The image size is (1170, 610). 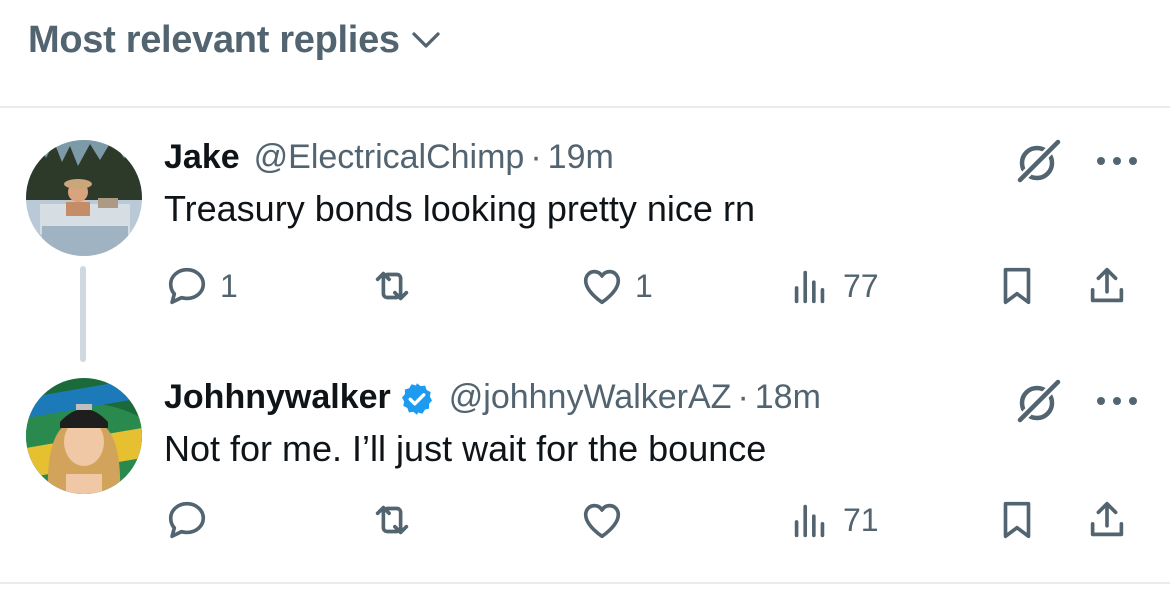 What do you see at coordinates (788, 397) in the screenshot?
I see `timestamp: 18m` at bounding box center [788, 397].